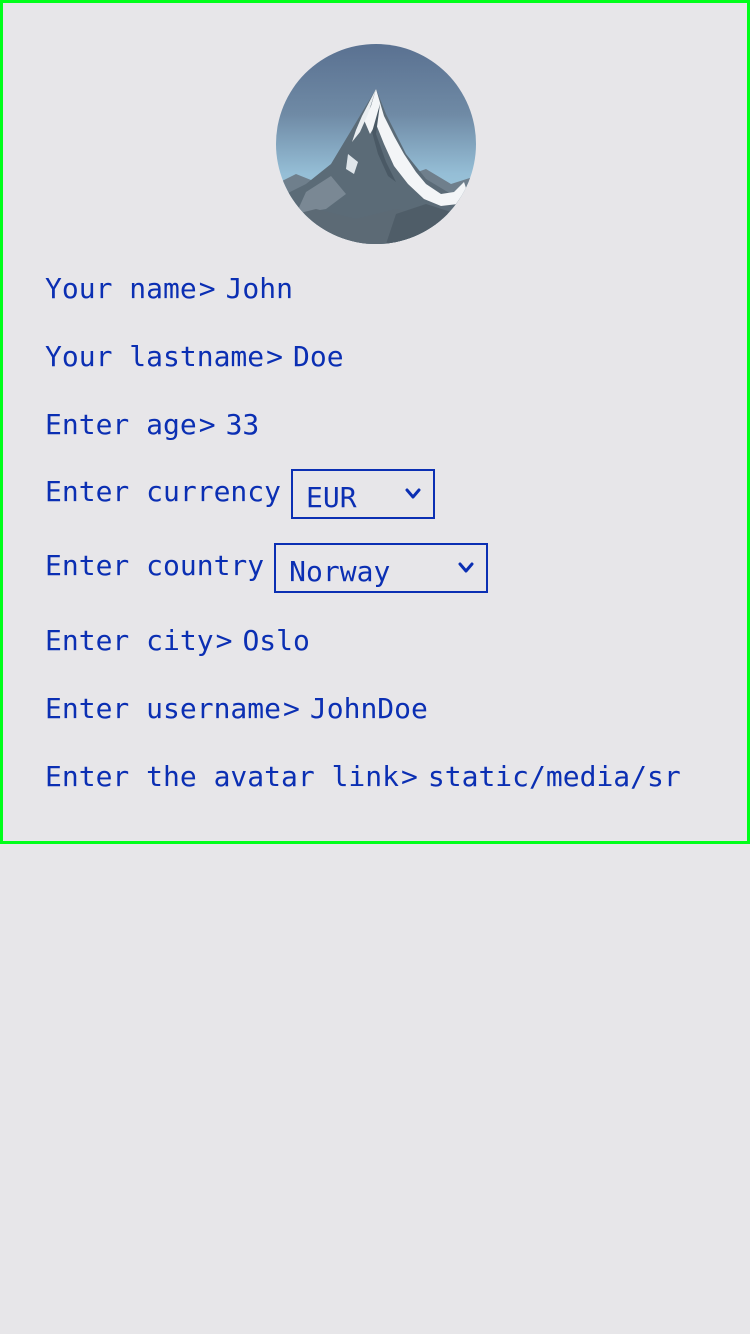 The height and width of the screenshot is (1334, 750). Describe the element at coordinates (163, 491) in the screenshot. I see `currency-label: Enter currency` at that location.